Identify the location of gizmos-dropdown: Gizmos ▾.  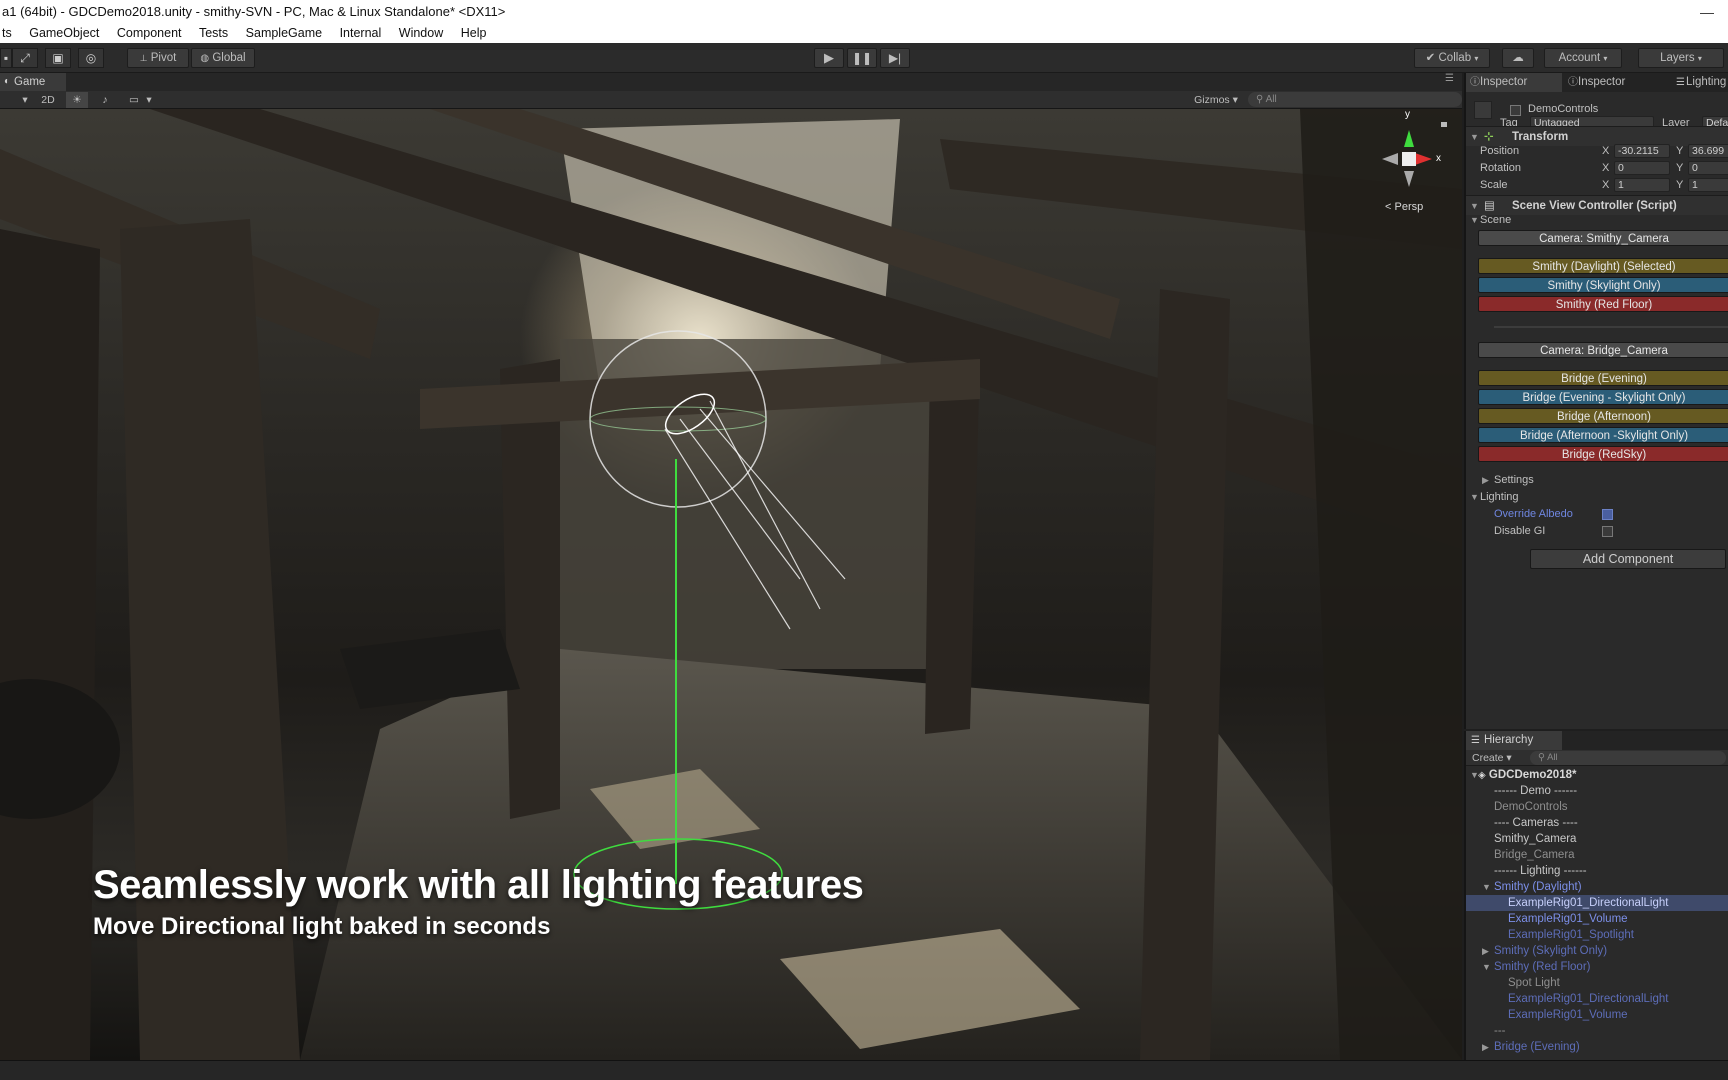
(1216, 100).